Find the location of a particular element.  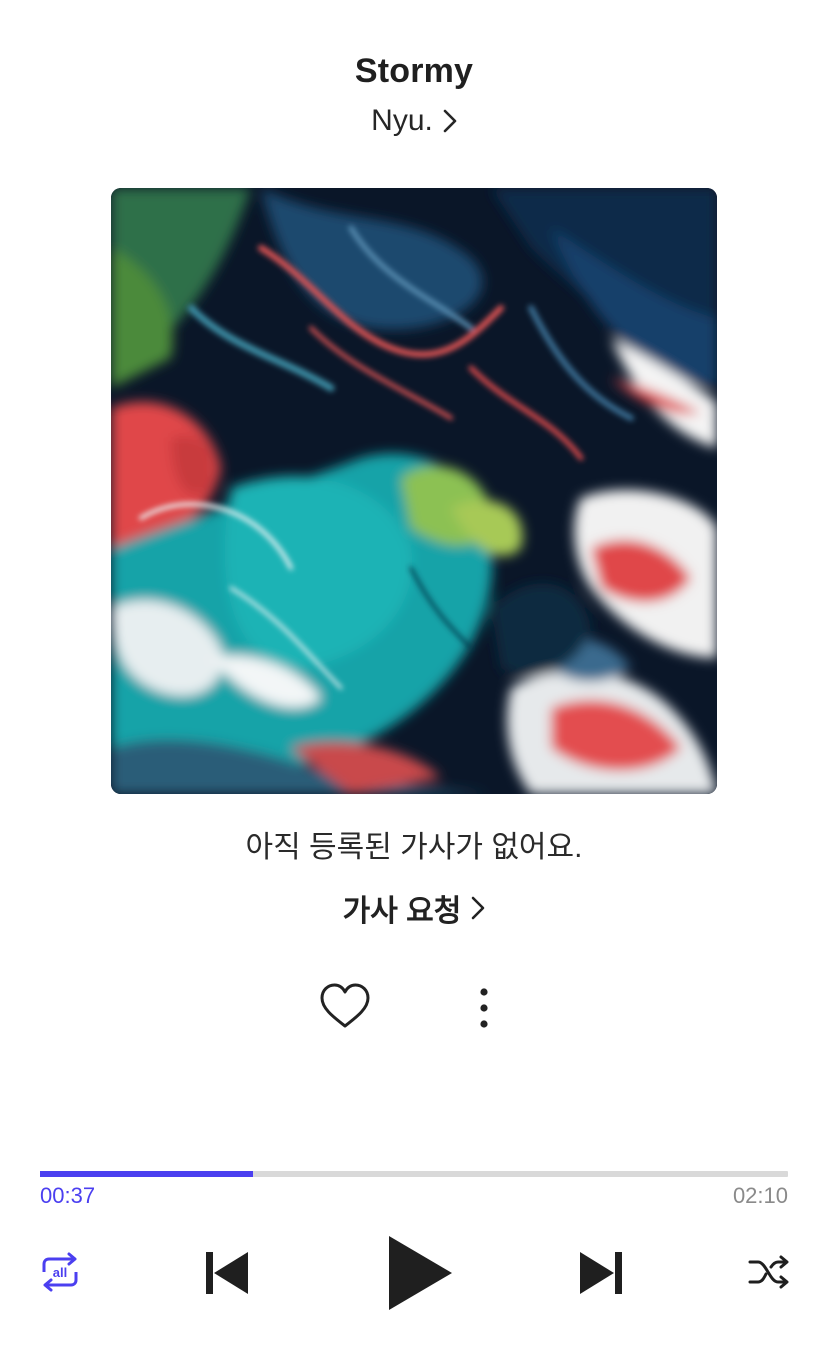

next-track-button is located at coordinates (601, 1273).